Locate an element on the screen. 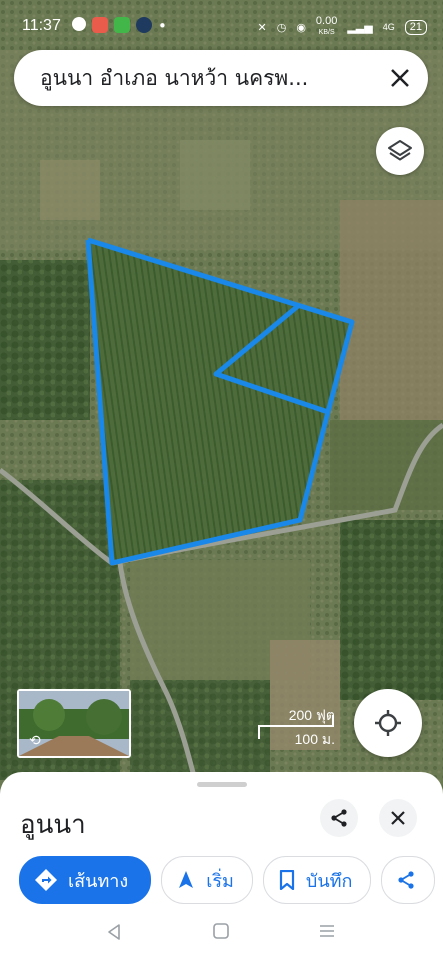  back-icon is located at coordinates (114, 932).